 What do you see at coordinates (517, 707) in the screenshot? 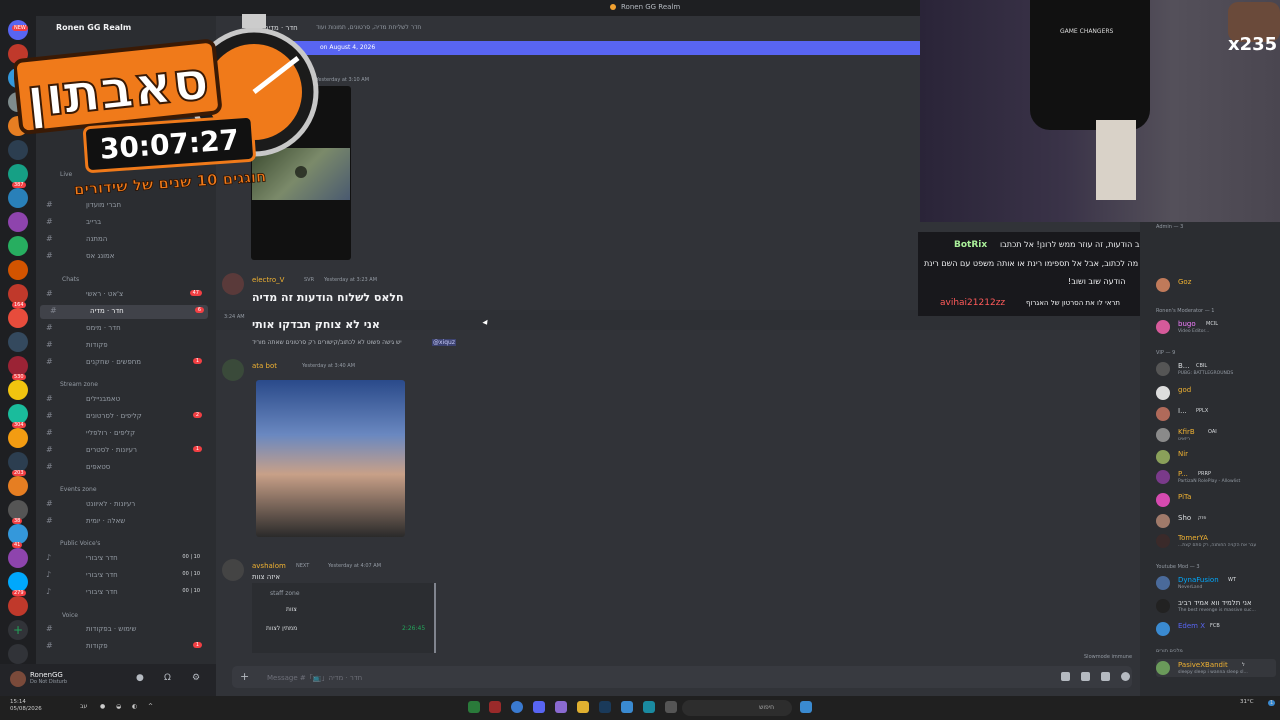
I see `chrome-icon` at bounding box center [517, 707].